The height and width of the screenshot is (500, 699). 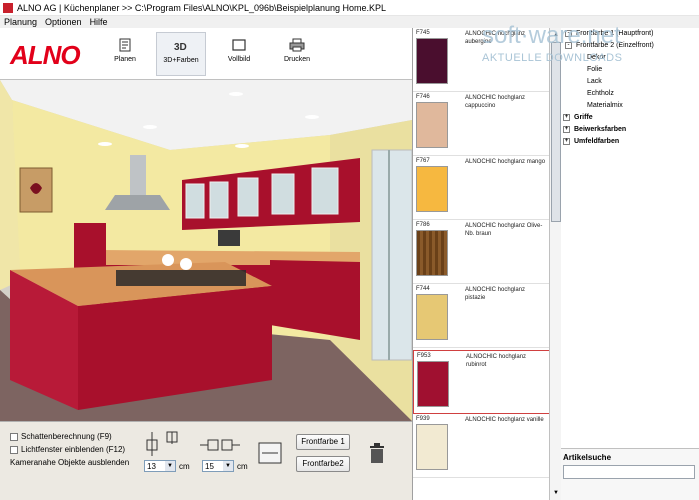 I want to click on swatch-code: F746, so click(x=423, y=97).